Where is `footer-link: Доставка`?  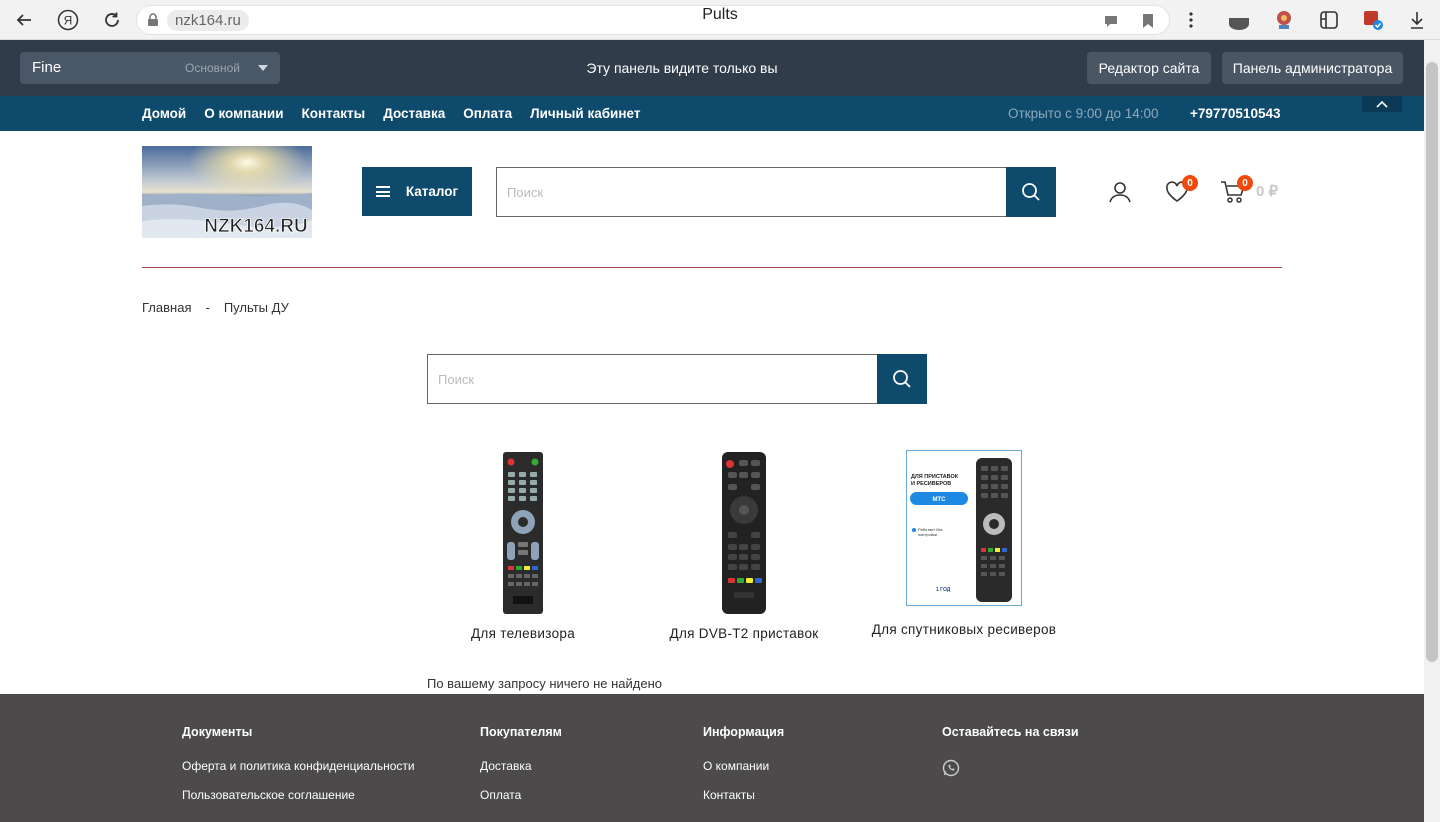 footer-link: Доставка is located at coordinates (521, 766).